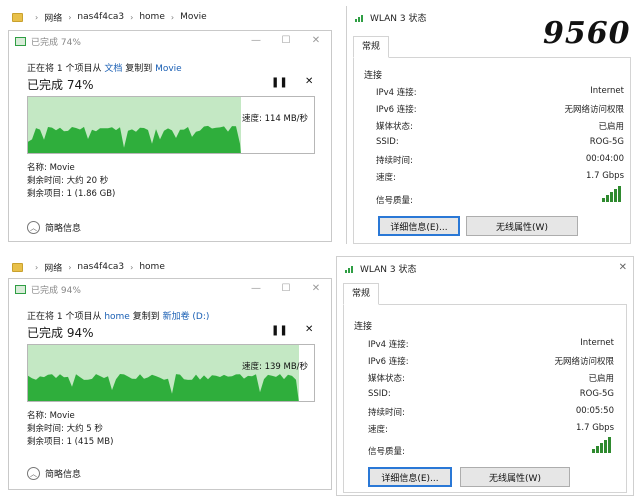  I want to click on copy-description: 正在将 1 个项目从 home 复制到 新加卷 (D:), so click(118, 315).